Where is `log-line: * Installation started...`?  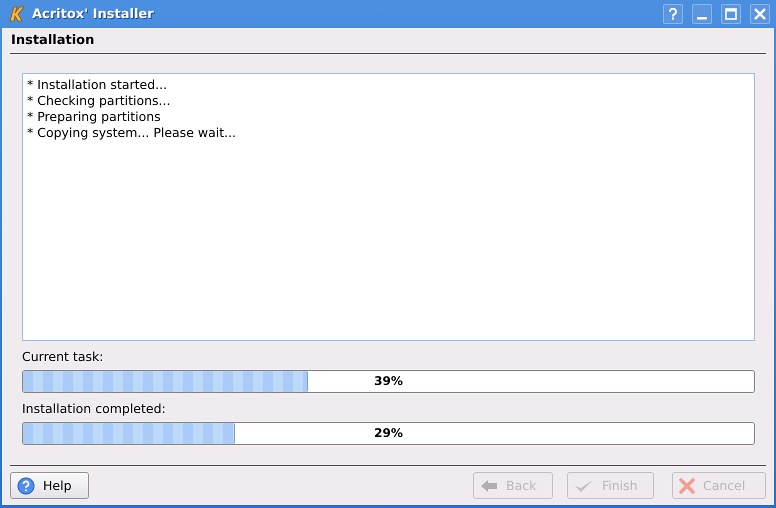
log-line: * Installation started... is located at coordinates (97, 84).